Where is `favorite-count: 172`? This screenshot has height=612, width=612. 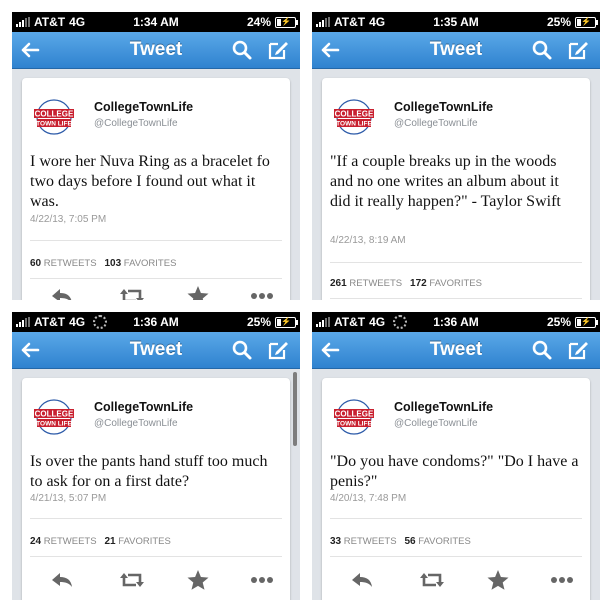
favorite-count: 172 is located at coordinates (418, 283).